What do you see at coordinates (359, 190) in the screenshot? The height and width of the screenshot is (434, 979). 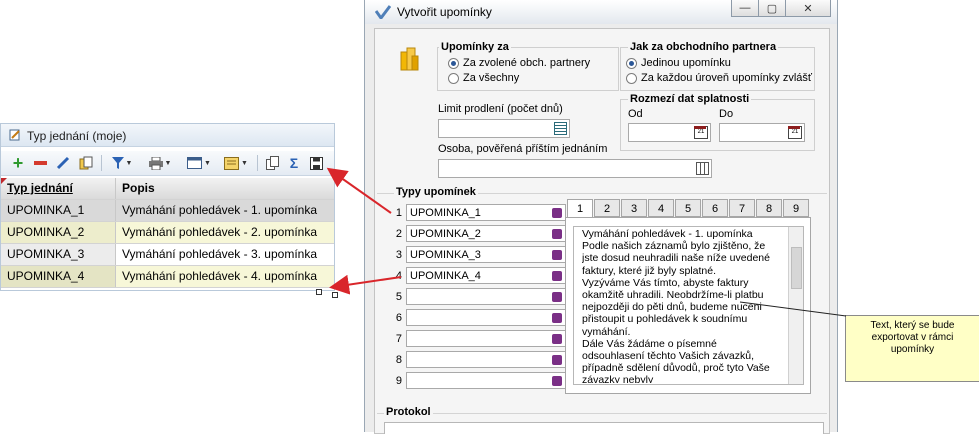 I see `arrow-toolbar` at bounding box center [359, 190].